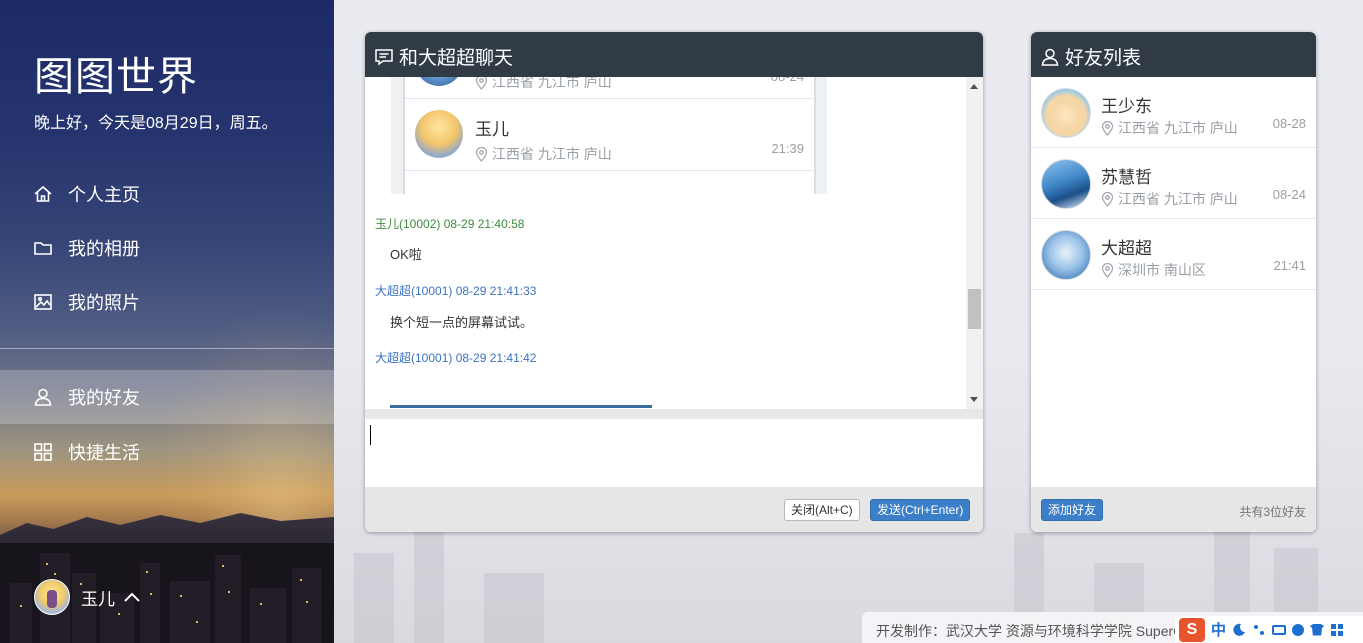  Describe the element at coordinates (787, 148) in the screenshot. I see `time-text: 21:39` at that location.